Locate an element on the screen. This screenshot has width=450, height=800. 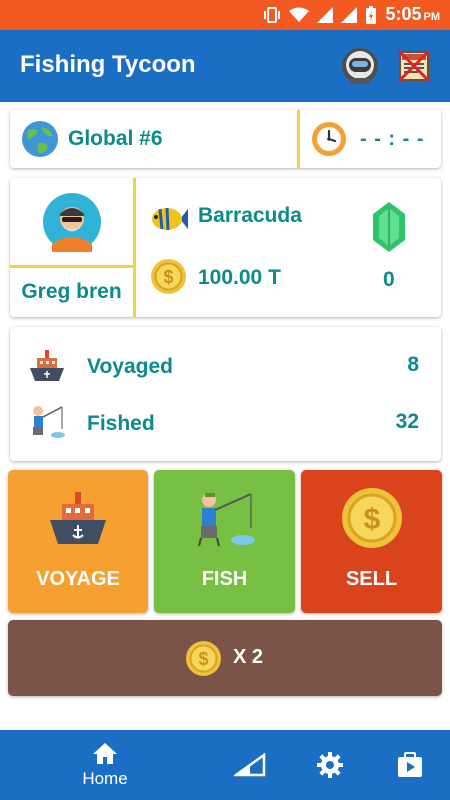
bottom-navigation: Home is located at coordinates (225, 765).